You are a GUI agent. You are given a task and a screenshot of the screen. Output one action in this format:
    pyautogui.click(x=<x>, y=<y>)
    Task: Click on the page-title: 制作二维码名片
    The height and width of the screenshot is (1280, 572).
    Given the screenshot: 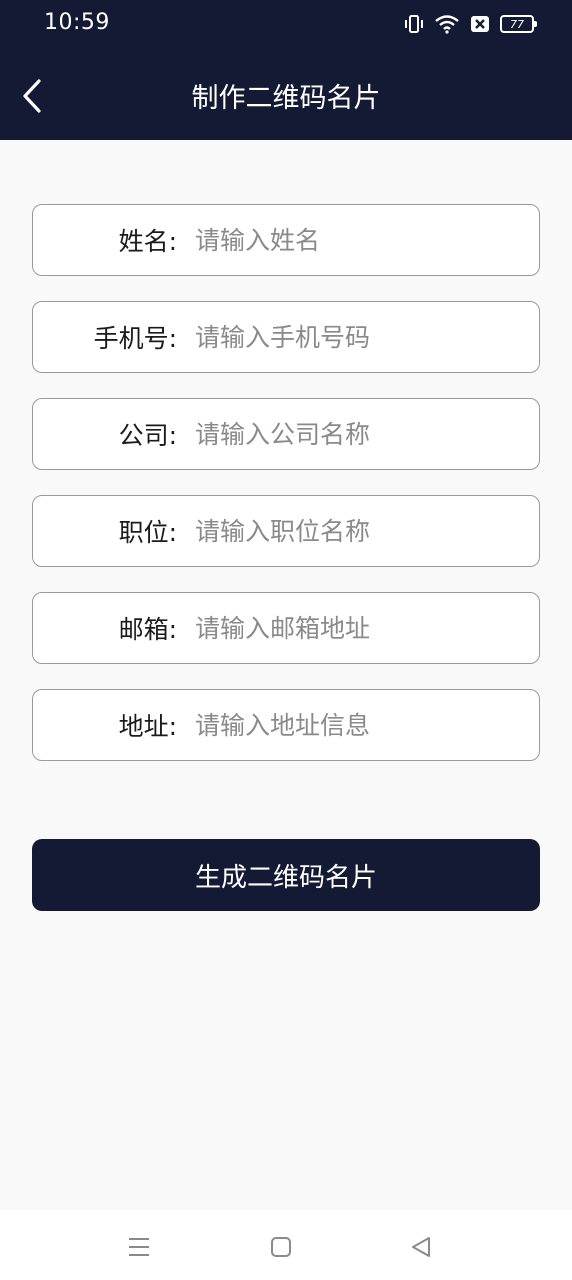 What is the action you would take?
    pyautogui.click(x=286, y=98)
    